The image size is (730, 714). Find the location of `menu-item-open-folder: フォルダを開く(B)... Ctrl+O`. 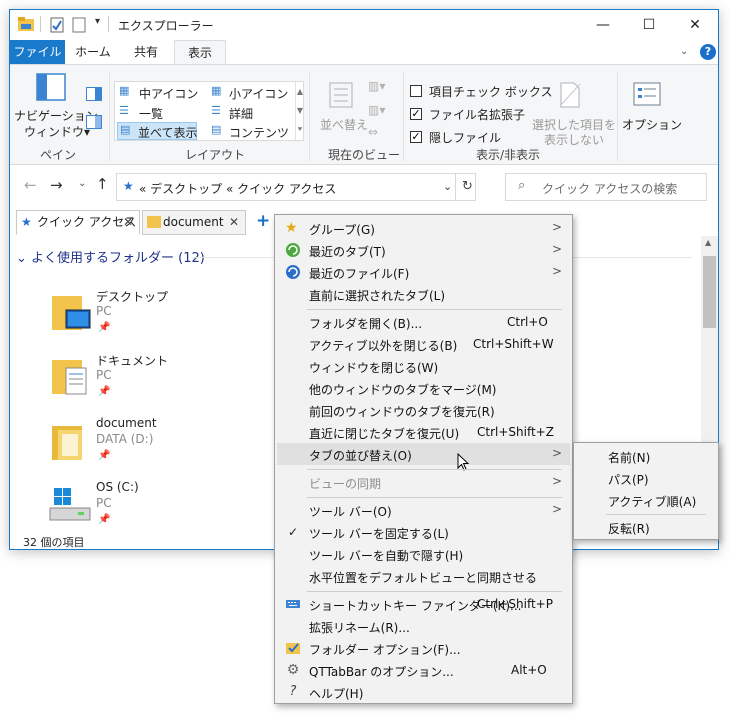

menu-item-open-folder: フォルダを開く(B)... Ctrl+O is located at coordinates (423, 322).